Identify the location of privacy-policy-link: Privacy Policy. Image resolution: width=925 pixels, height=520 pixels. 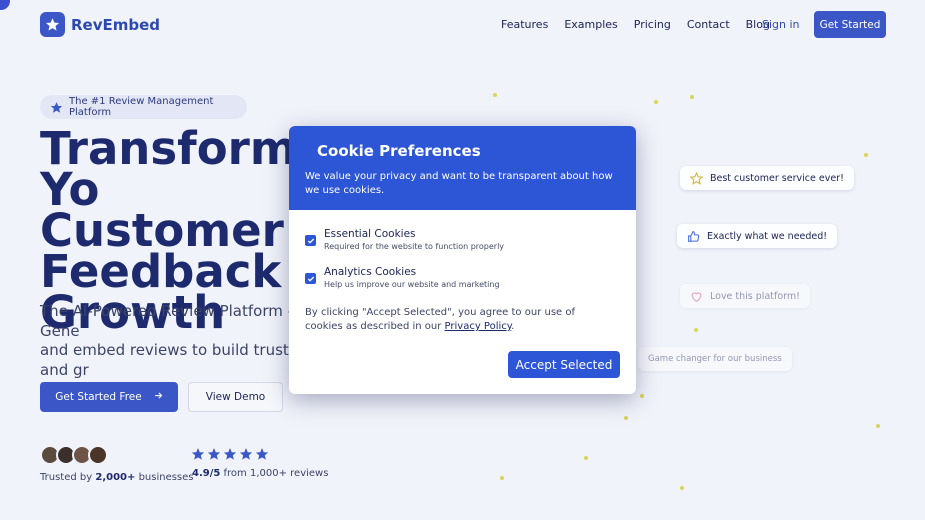
(478, 326).